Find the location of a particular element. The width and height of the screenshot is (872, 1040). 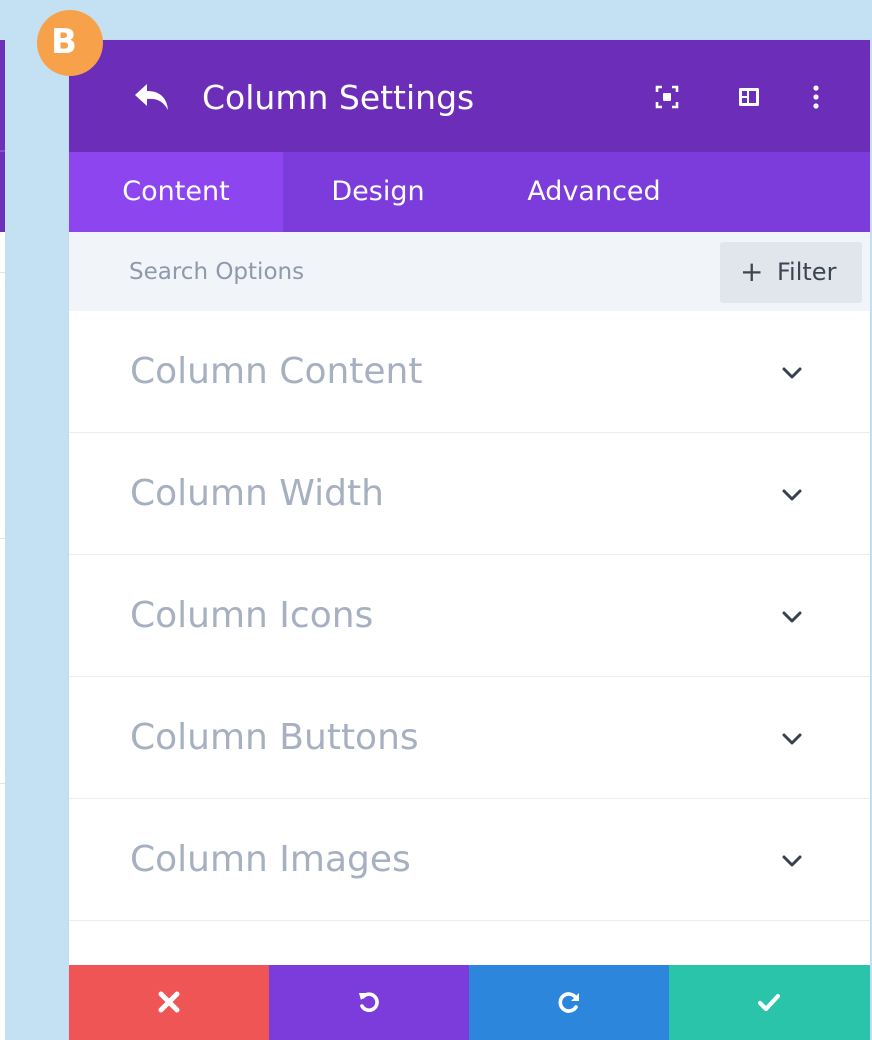

panel-footer is located at coordinates (469, 1002).